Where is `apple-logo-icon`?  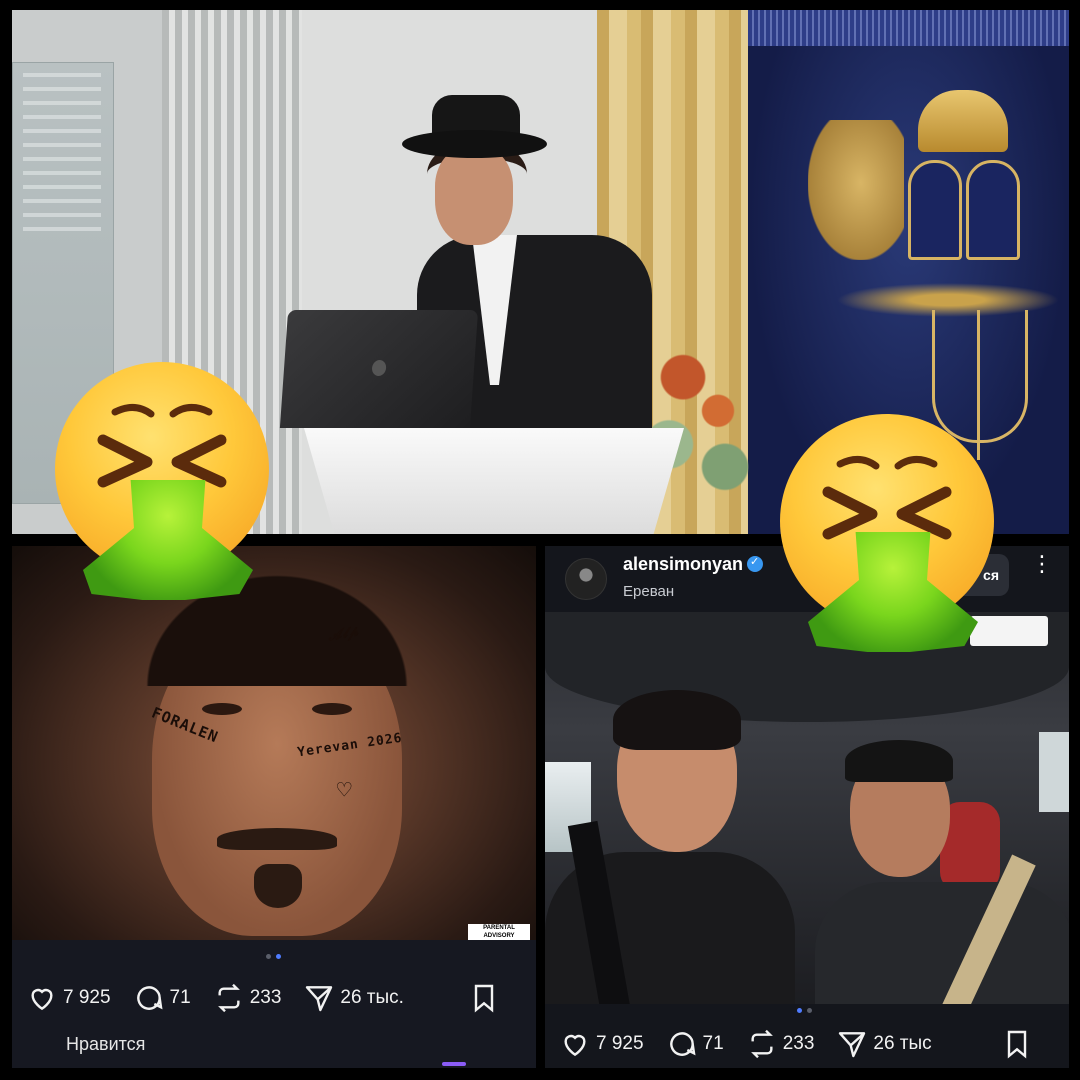
apple-logo-icon is located at coordinates (379, 368).